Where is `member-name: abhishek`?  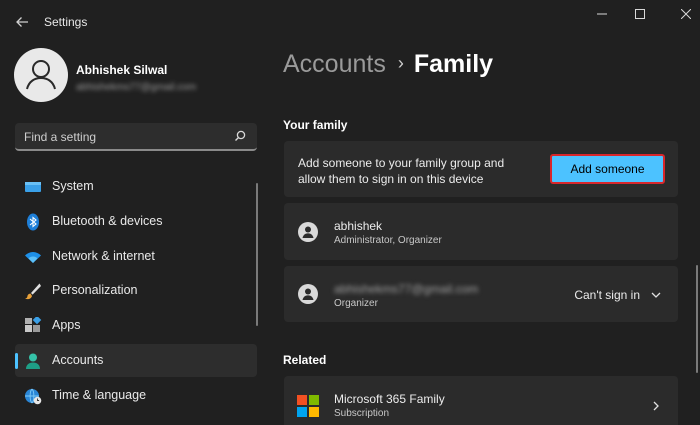
member-name: abhishek is located at coordinates (358, 226).